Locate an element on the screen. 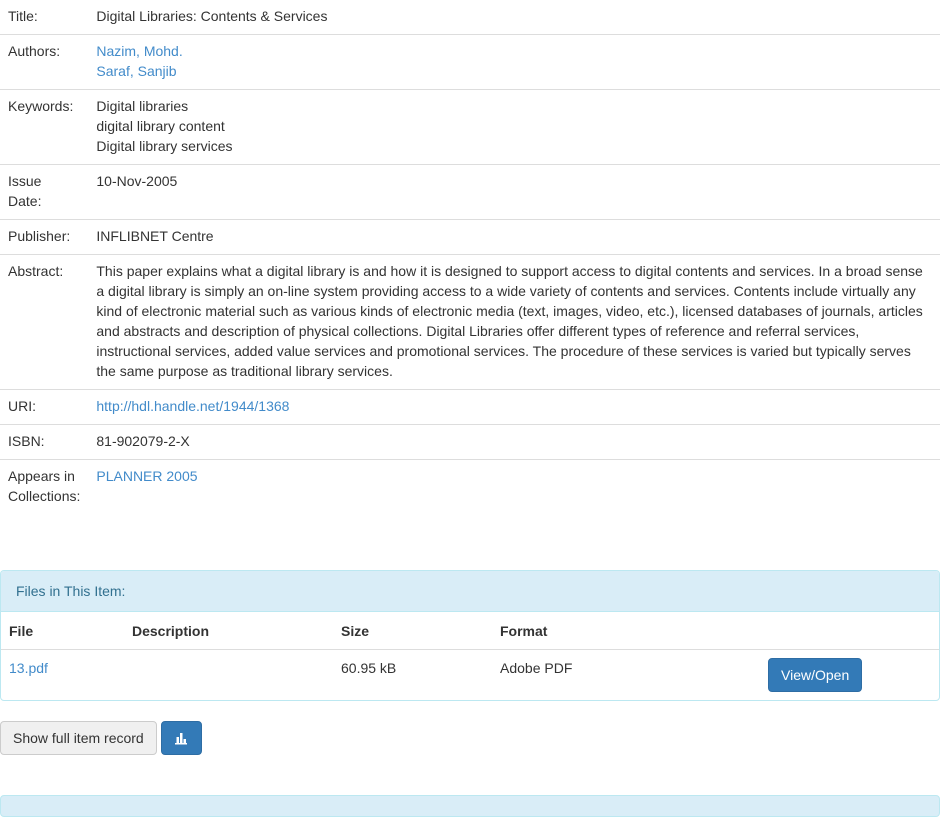 The height and width of the screenshot is (817, 942). metadata-label: URI: is located at coordinates (44, 407).